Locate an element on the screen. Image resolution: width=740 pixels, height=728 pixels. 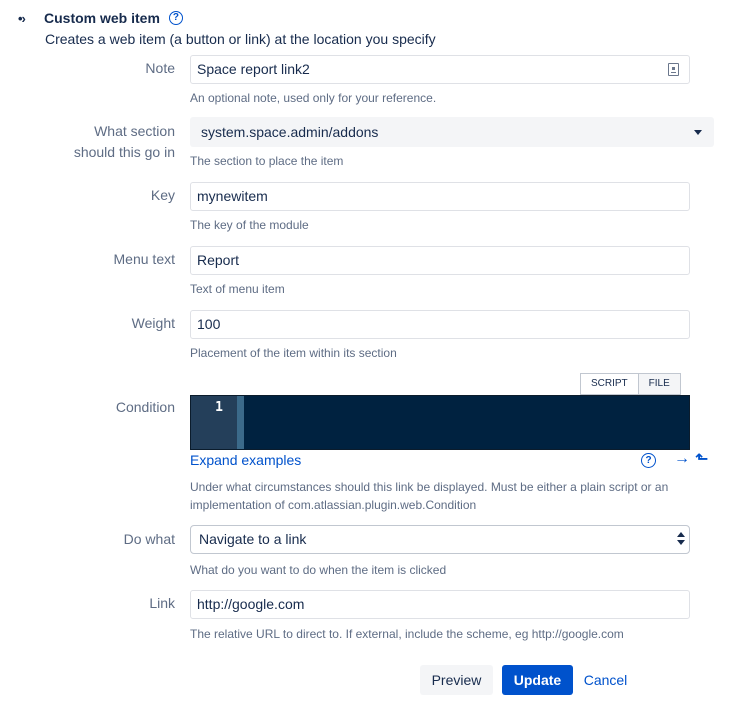
link-label: Link is located at coordinates (162, 603).